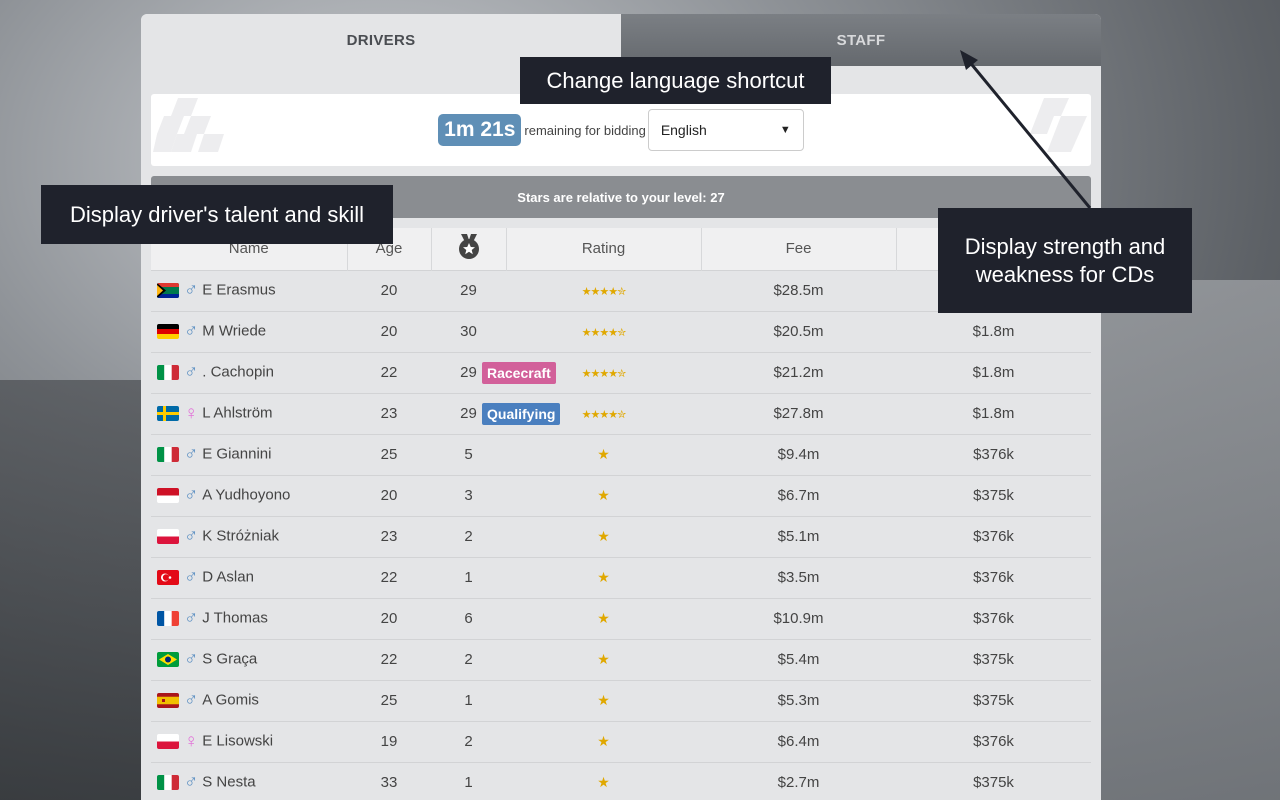 The width and height of the screenshot is (1280, 800). I want to click on checkered-flag-icon, so click(1058, 125).